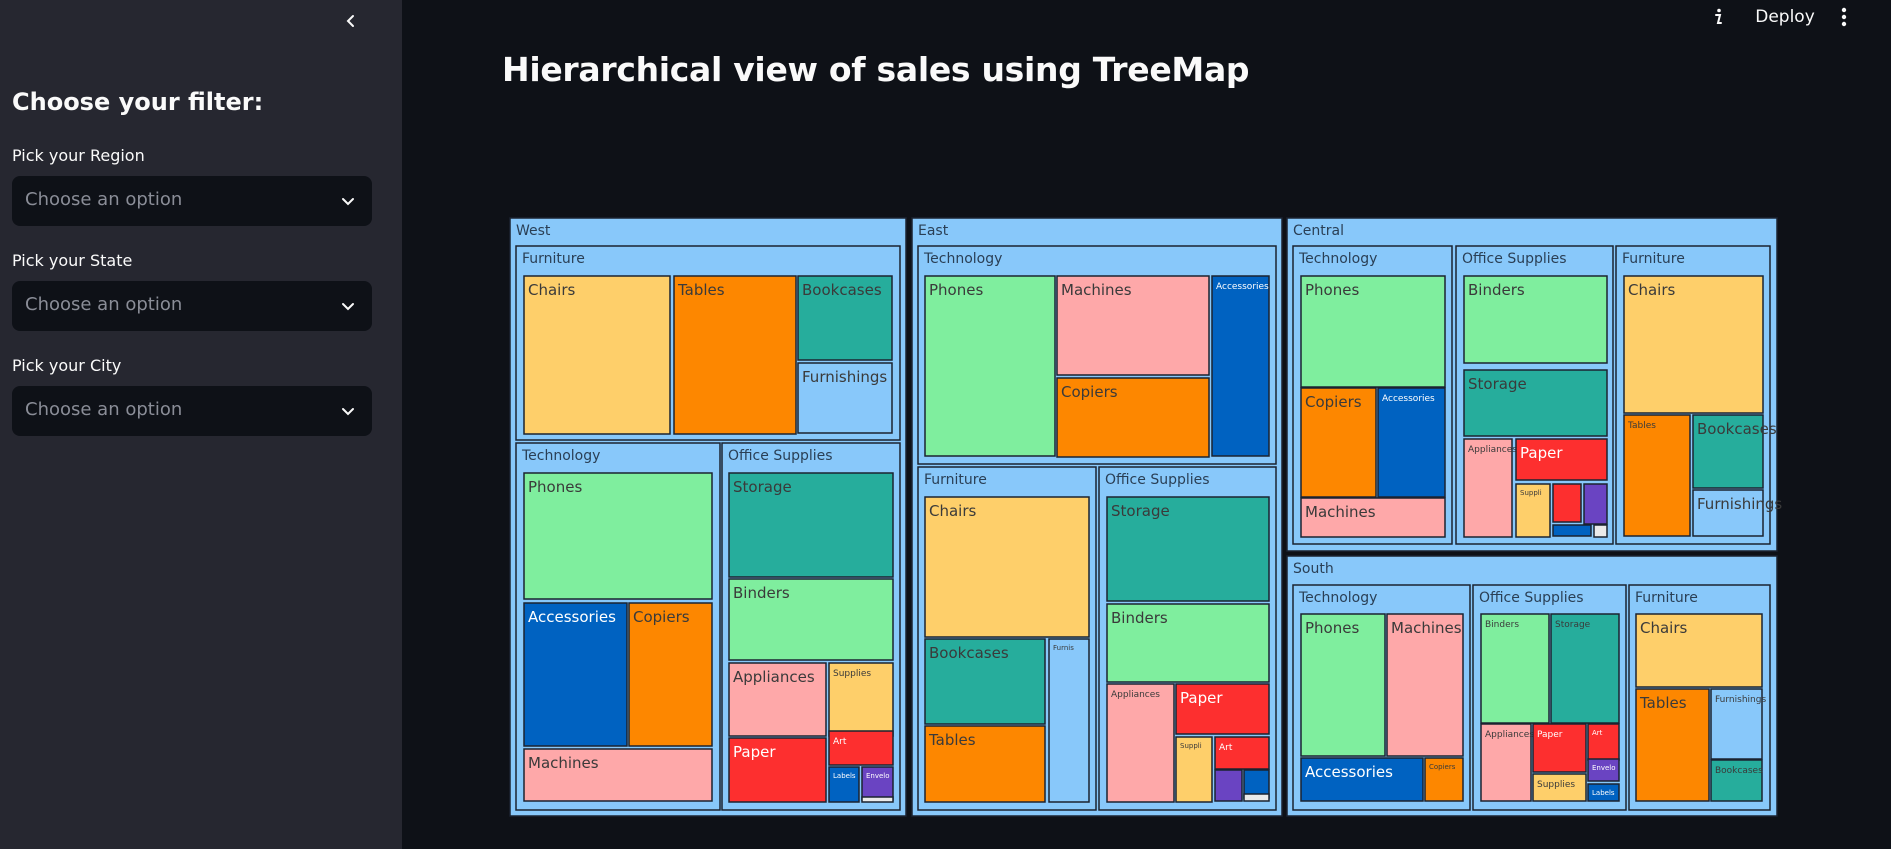  I want to click on treemap-region-label: Central, so click(1318, 231).